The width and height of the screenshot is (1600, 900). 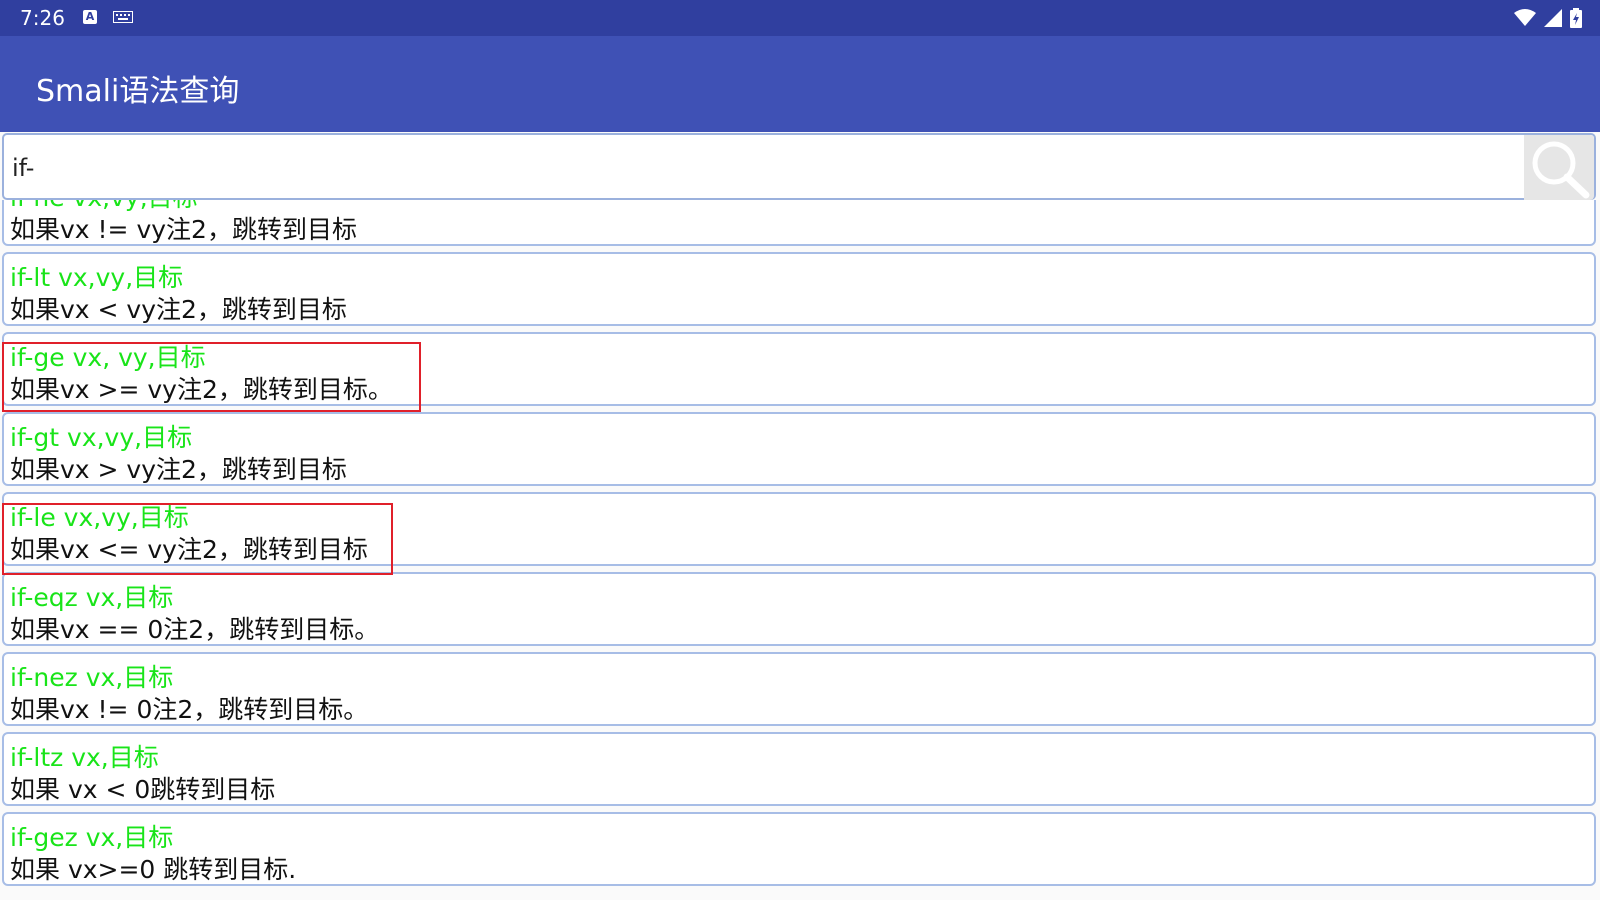 What do you see at coordinates (178, 309) in the screenshot?
I see `item-desc: 如果vx < vy注2，跳转到目标` at bounding box center [178, 309].